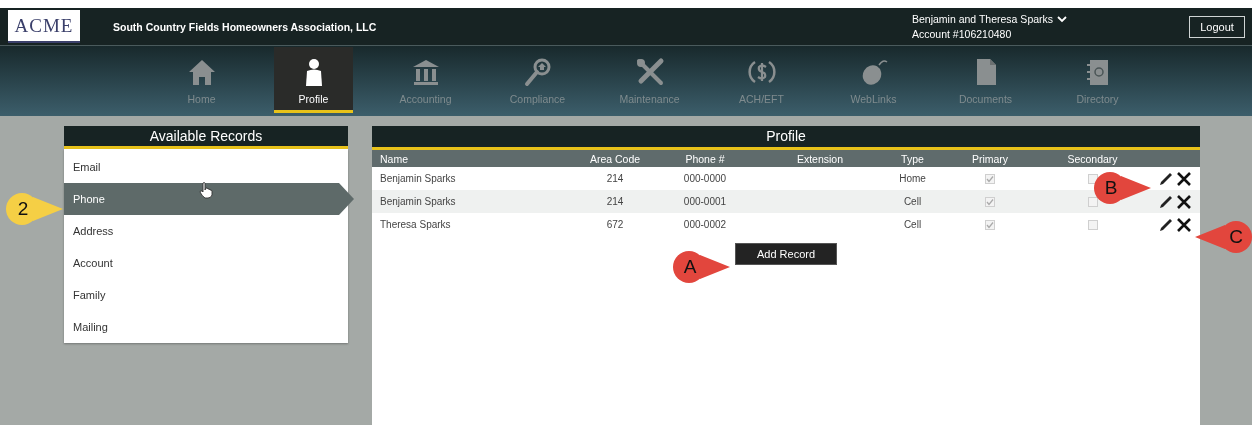 This screenshot has width=1252, height=425. Describe the element at coordinates (415, 224) in the screenshot. I see `table-cell-text: Theresa Sparks` at that location.